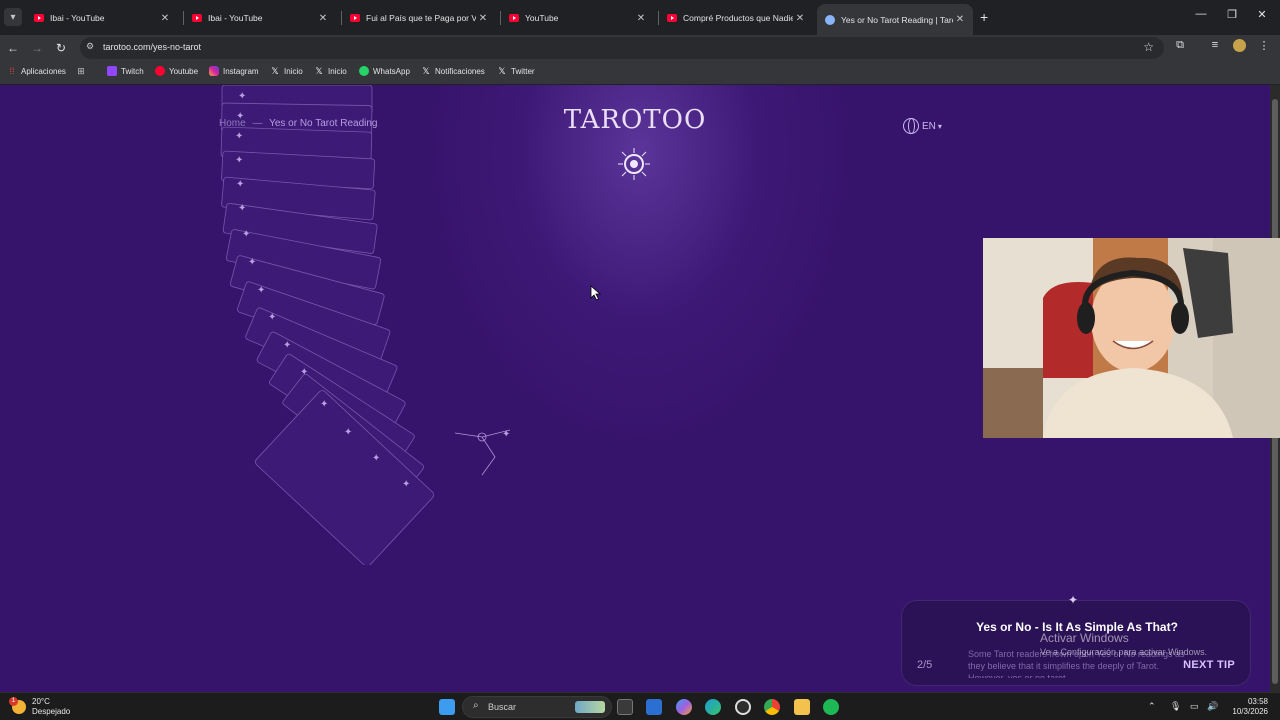 The image size is (1280, 720). What do you see at coordinates (743, 707) in the screenshot?
I see `obs-icon` at bounding box center [743, 707].